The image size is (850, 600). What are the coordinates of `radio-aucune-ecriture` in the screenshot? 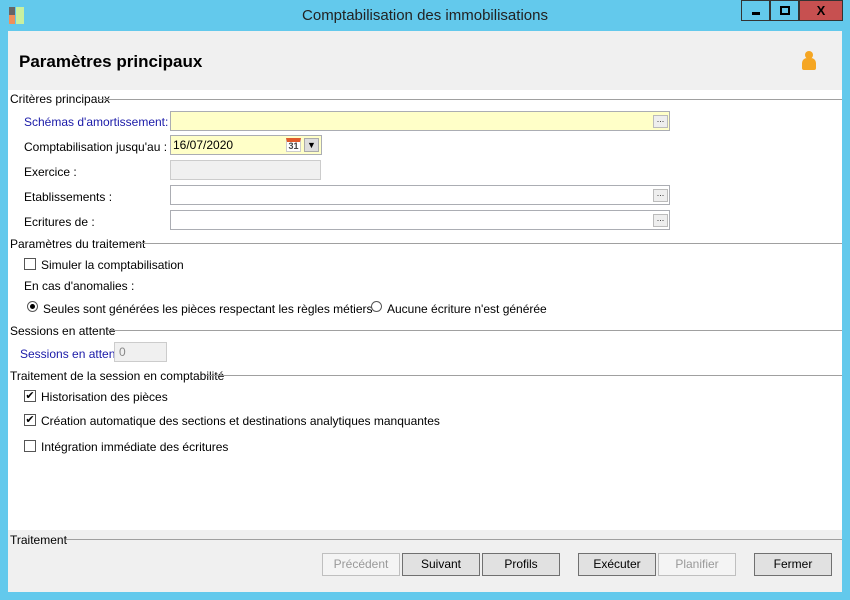 It's located at (376, 306).